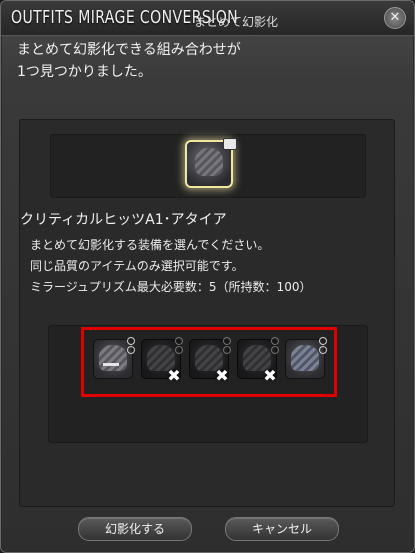  I want to click on selected-item-slot, so click(211, 163).